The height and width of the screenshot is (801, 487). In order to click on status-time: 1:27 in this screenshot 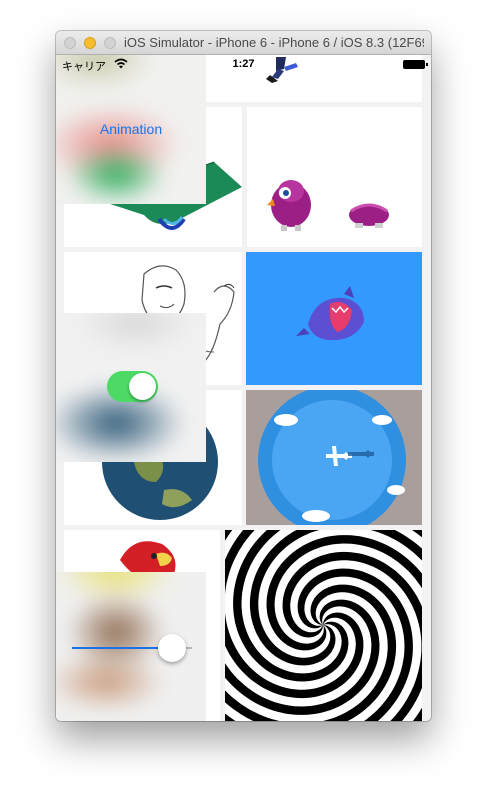, I will do `click(243, 64)`.